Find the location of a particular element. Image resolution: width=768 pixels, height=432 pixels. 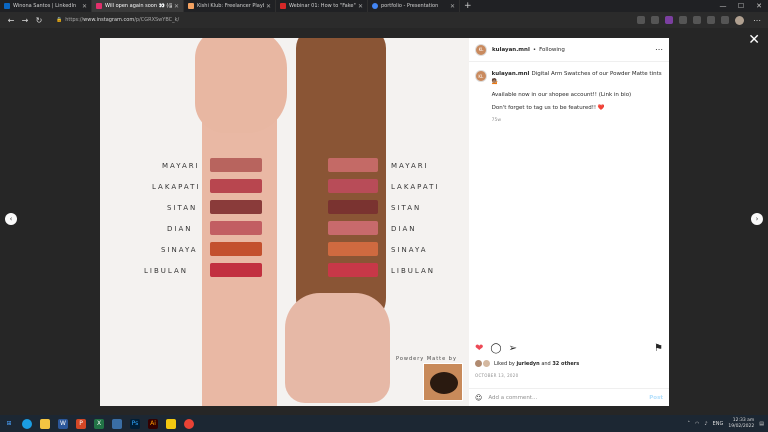

emoji-icon: ☺ is located at coordinates (478, 398).